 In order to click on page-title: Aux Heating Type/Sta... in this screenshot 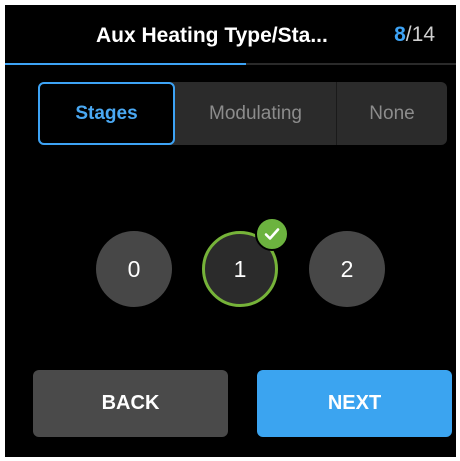, I will do `click(212, 35)`.